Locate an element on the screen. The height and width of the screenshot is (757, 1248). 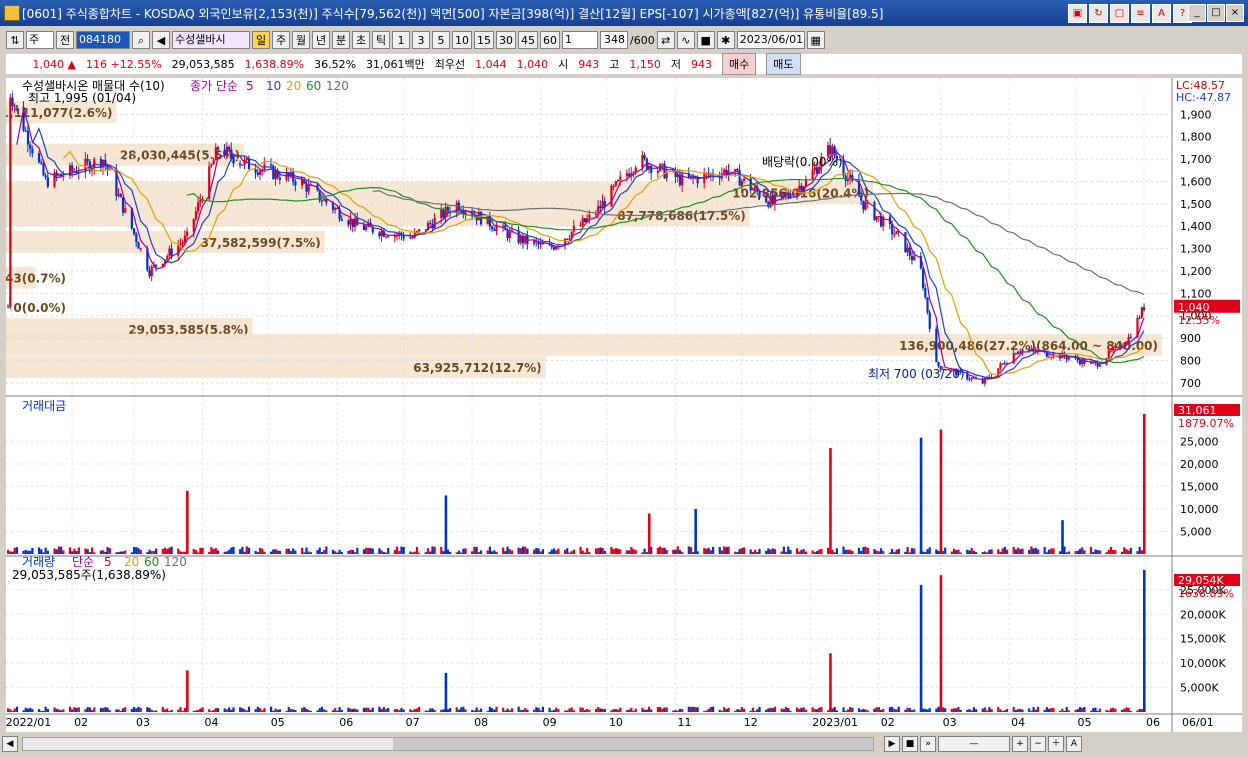
maximize-button: □ is located at coordinates (1216, 13).